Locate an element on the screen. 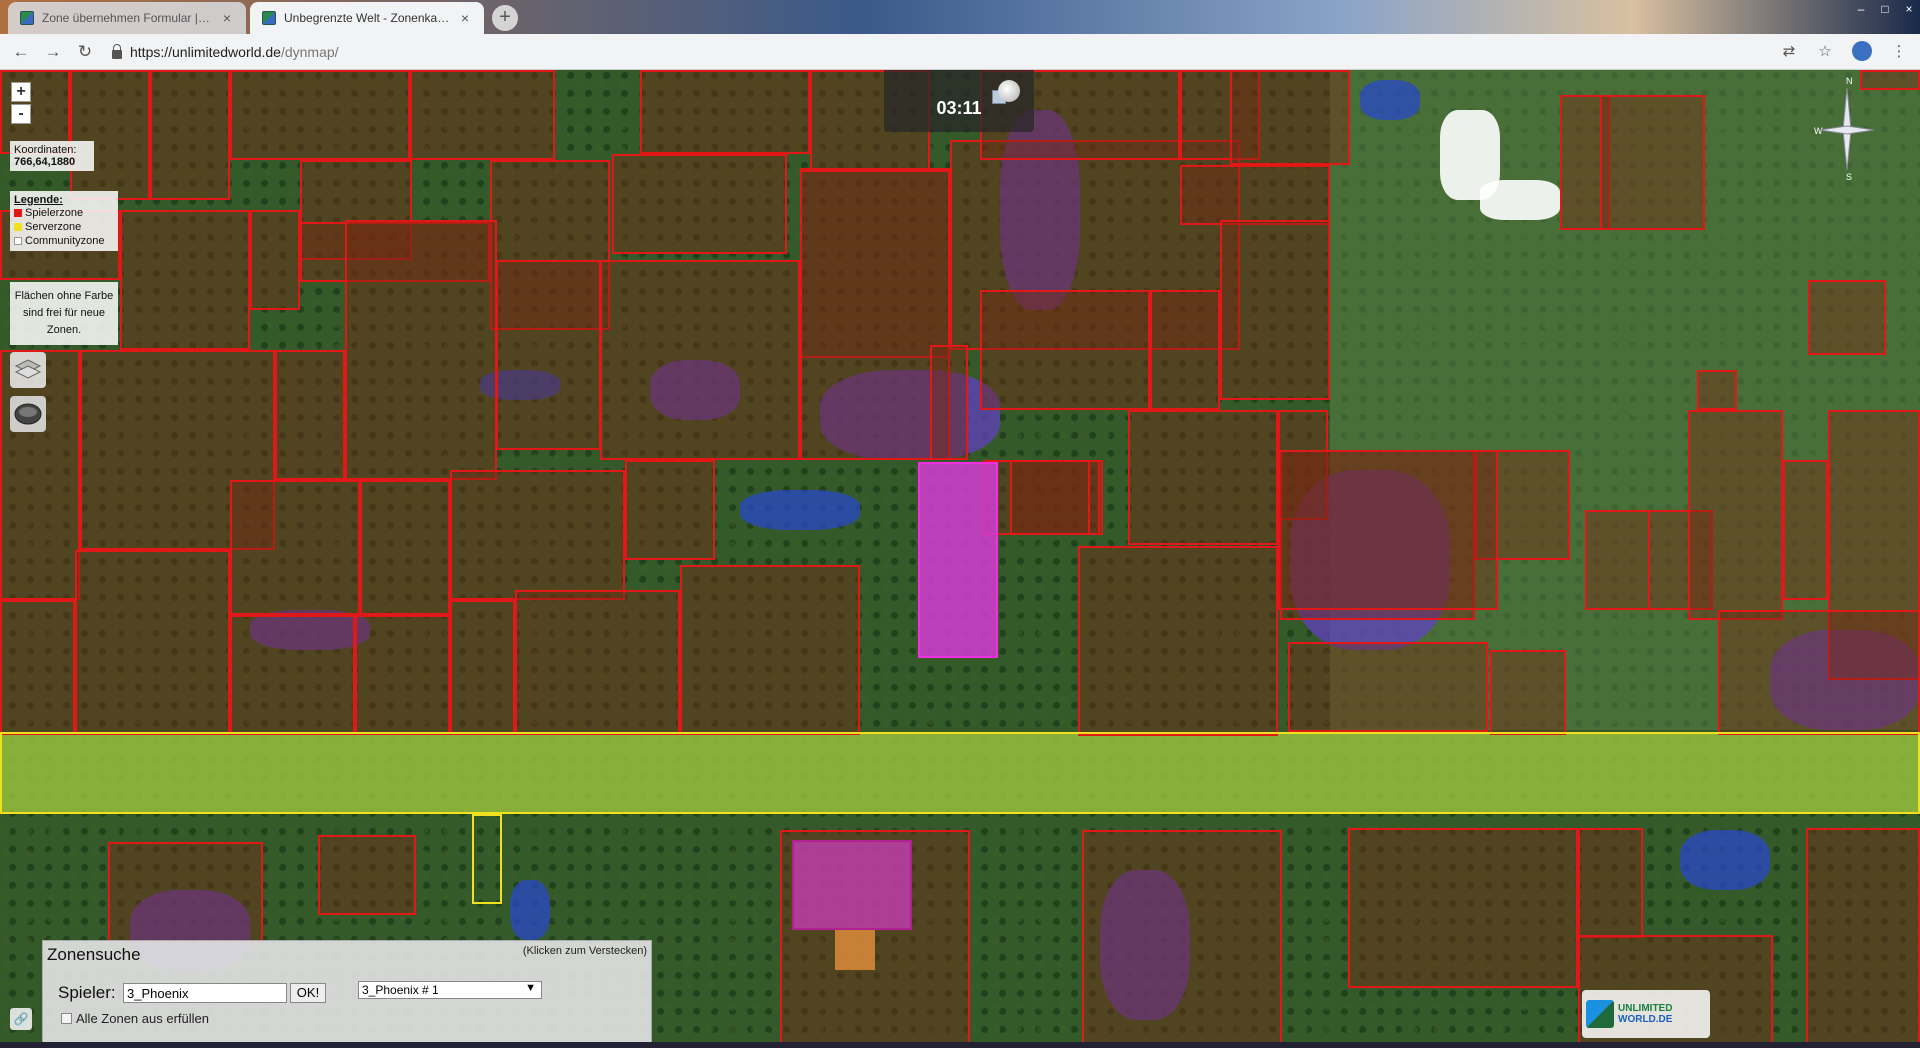 The width and height of the screenshot is (1920, 1048). fill-all-zones-option: Alle Zonen aus erfüllen is located at coordinates (135, 1018).